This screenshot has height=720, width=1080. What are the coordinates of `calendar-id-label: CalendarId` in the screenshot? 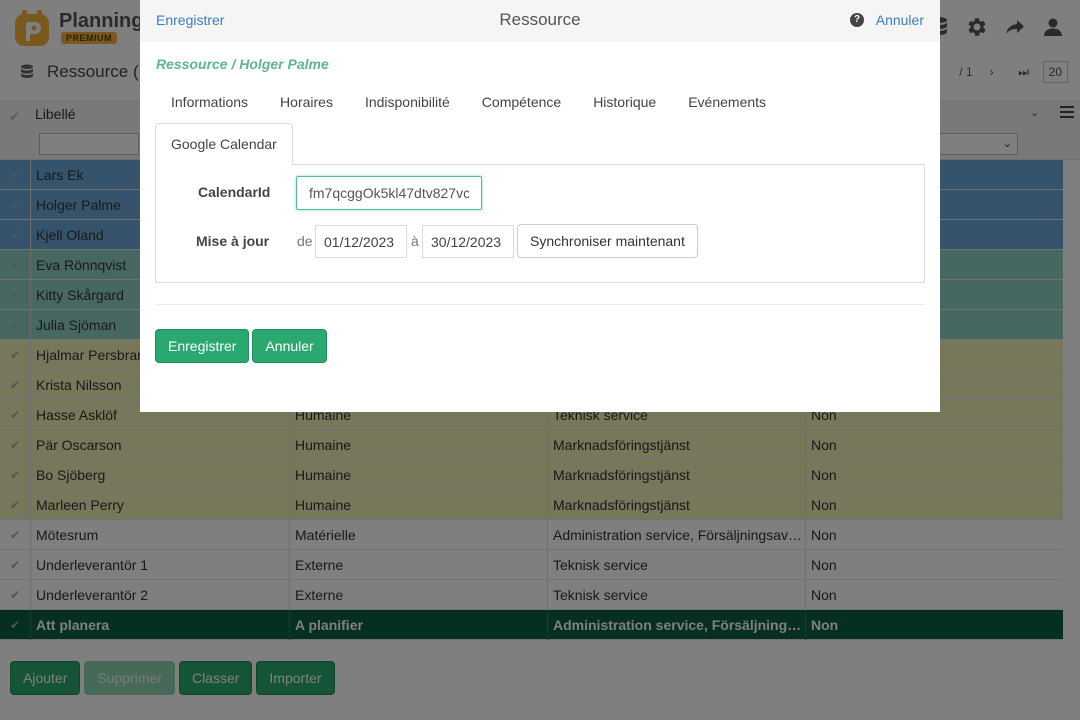 It's located at (234, 192).